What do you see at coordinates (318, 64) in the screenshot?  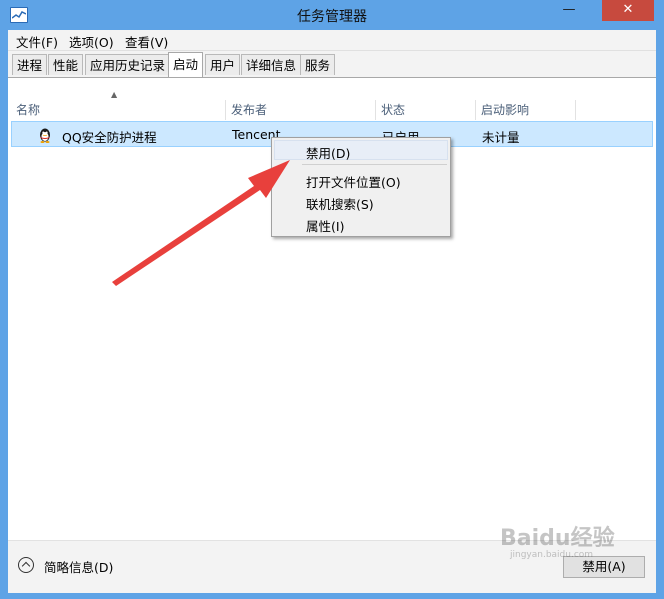 I see `tab-services: 服务` at bounding box center [318, 64].